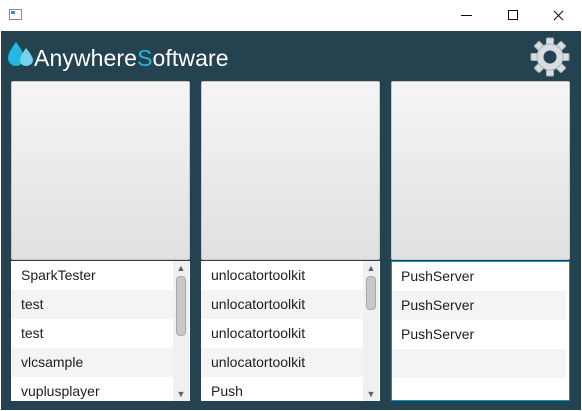  I want to click on brand-name-part-3: oftware, so click(190, 58).